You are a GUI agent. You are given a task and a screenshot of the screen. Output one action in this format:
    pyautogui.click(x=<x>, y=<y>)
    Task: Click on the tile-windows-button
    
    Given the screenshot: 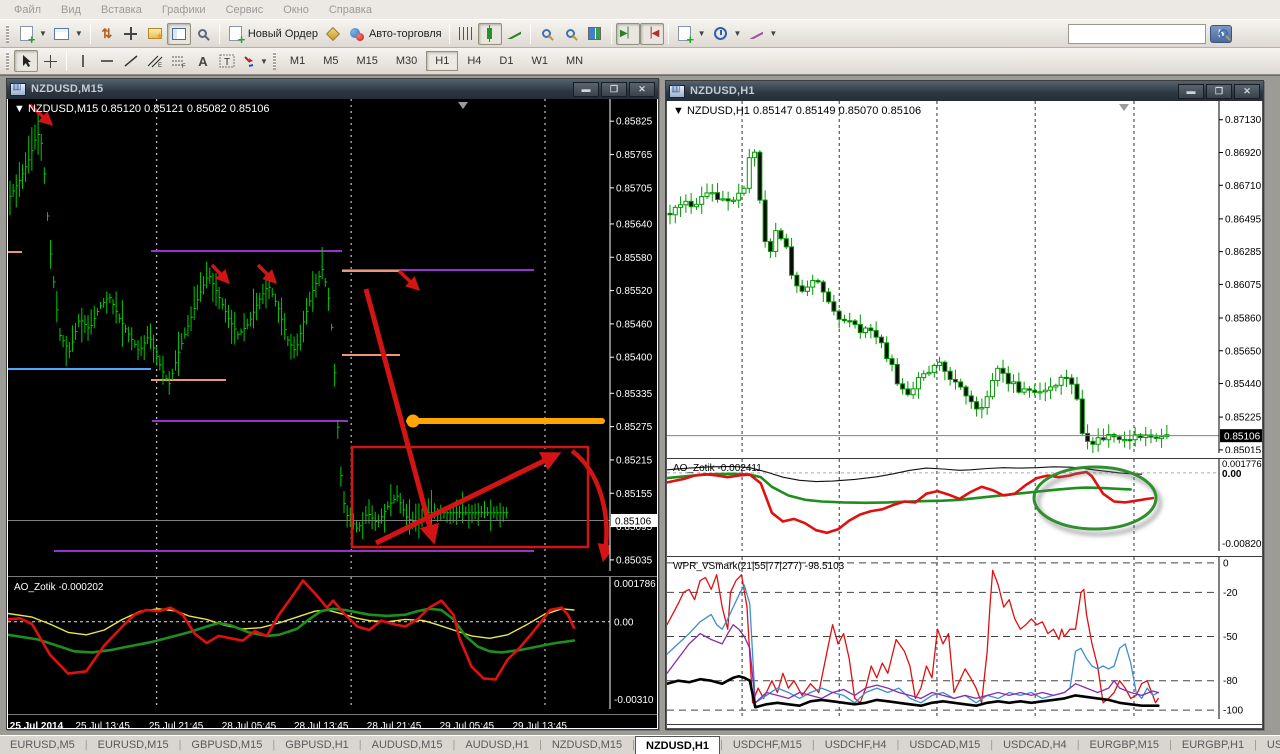 What is the action you would take?
    pyautogui.click(x=595, y=34)
    